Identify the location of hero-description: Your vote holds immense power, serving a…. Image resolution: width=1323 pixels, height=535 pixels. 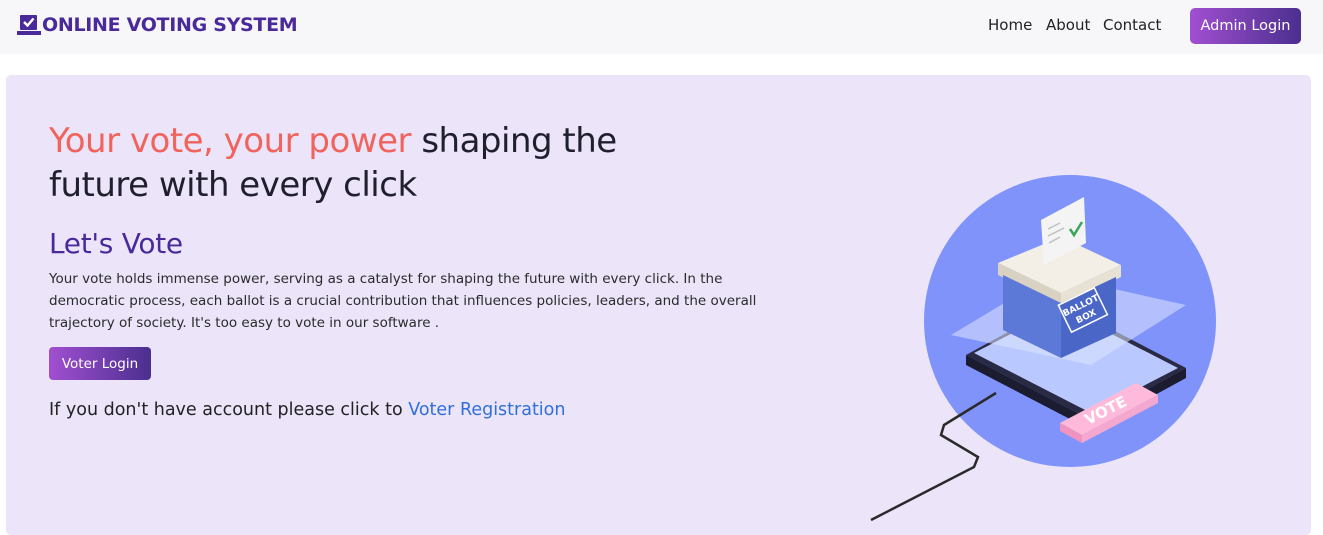
(403, 301).